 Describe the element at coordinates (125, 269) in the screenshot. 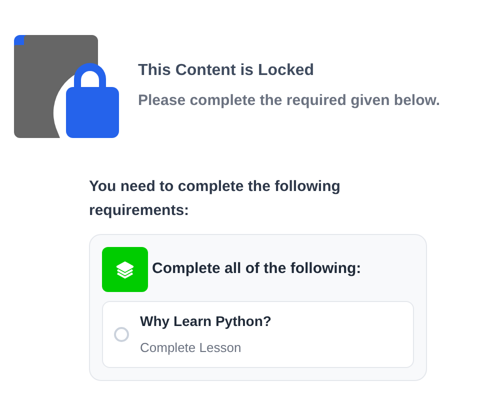

I see `layers-icon` at that location.